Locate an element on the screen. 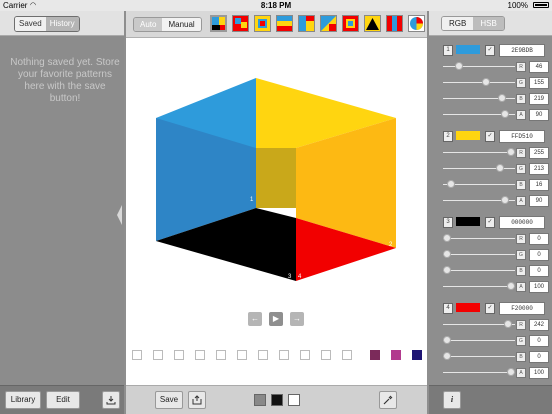 Image resolution: width=552 pixels, height=414 pixels. info-button: i is located at coordinates (452, 400).